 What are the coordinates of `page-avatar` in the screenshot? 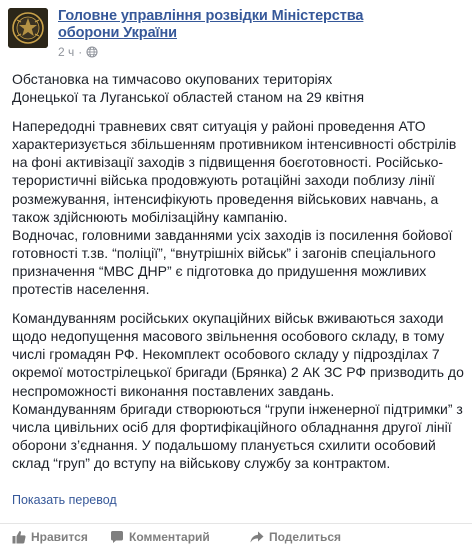 It's located at (28, 28).